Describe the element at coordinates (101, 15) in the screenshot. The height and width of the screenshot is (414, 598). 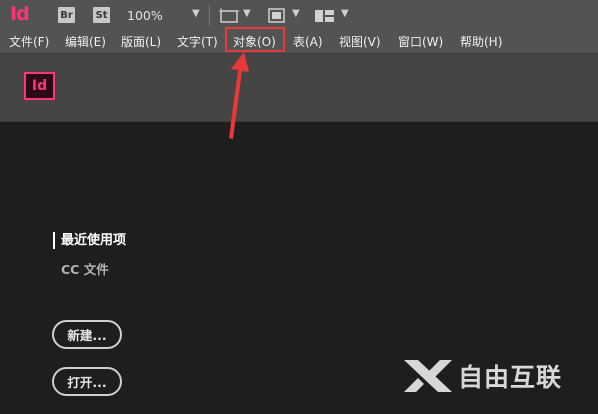
I see `stock-button: St` at that location.